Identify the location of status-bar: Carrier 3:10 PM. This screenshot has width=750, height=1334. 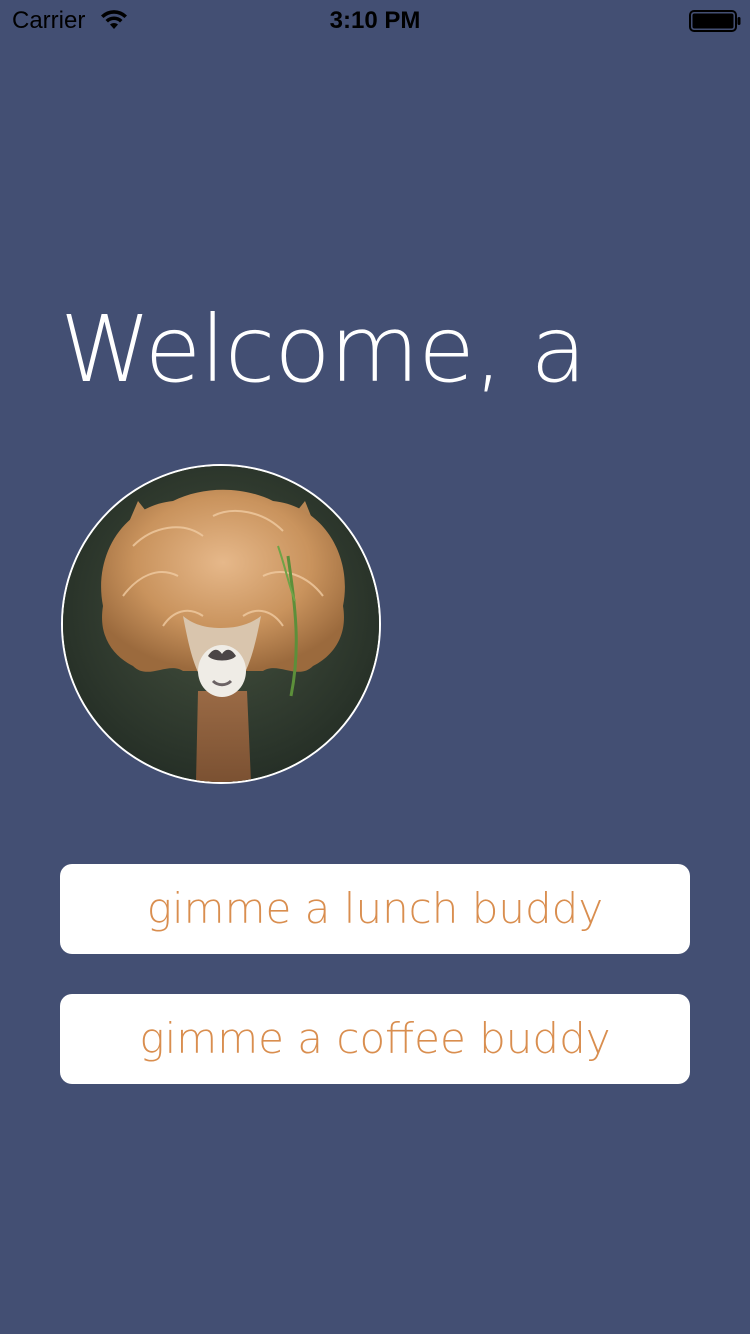
(375, 20).